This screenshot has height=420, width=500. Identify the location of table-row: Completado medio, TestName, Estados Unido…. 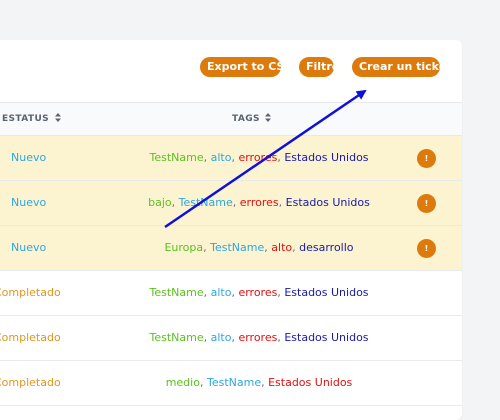
(231, 383).